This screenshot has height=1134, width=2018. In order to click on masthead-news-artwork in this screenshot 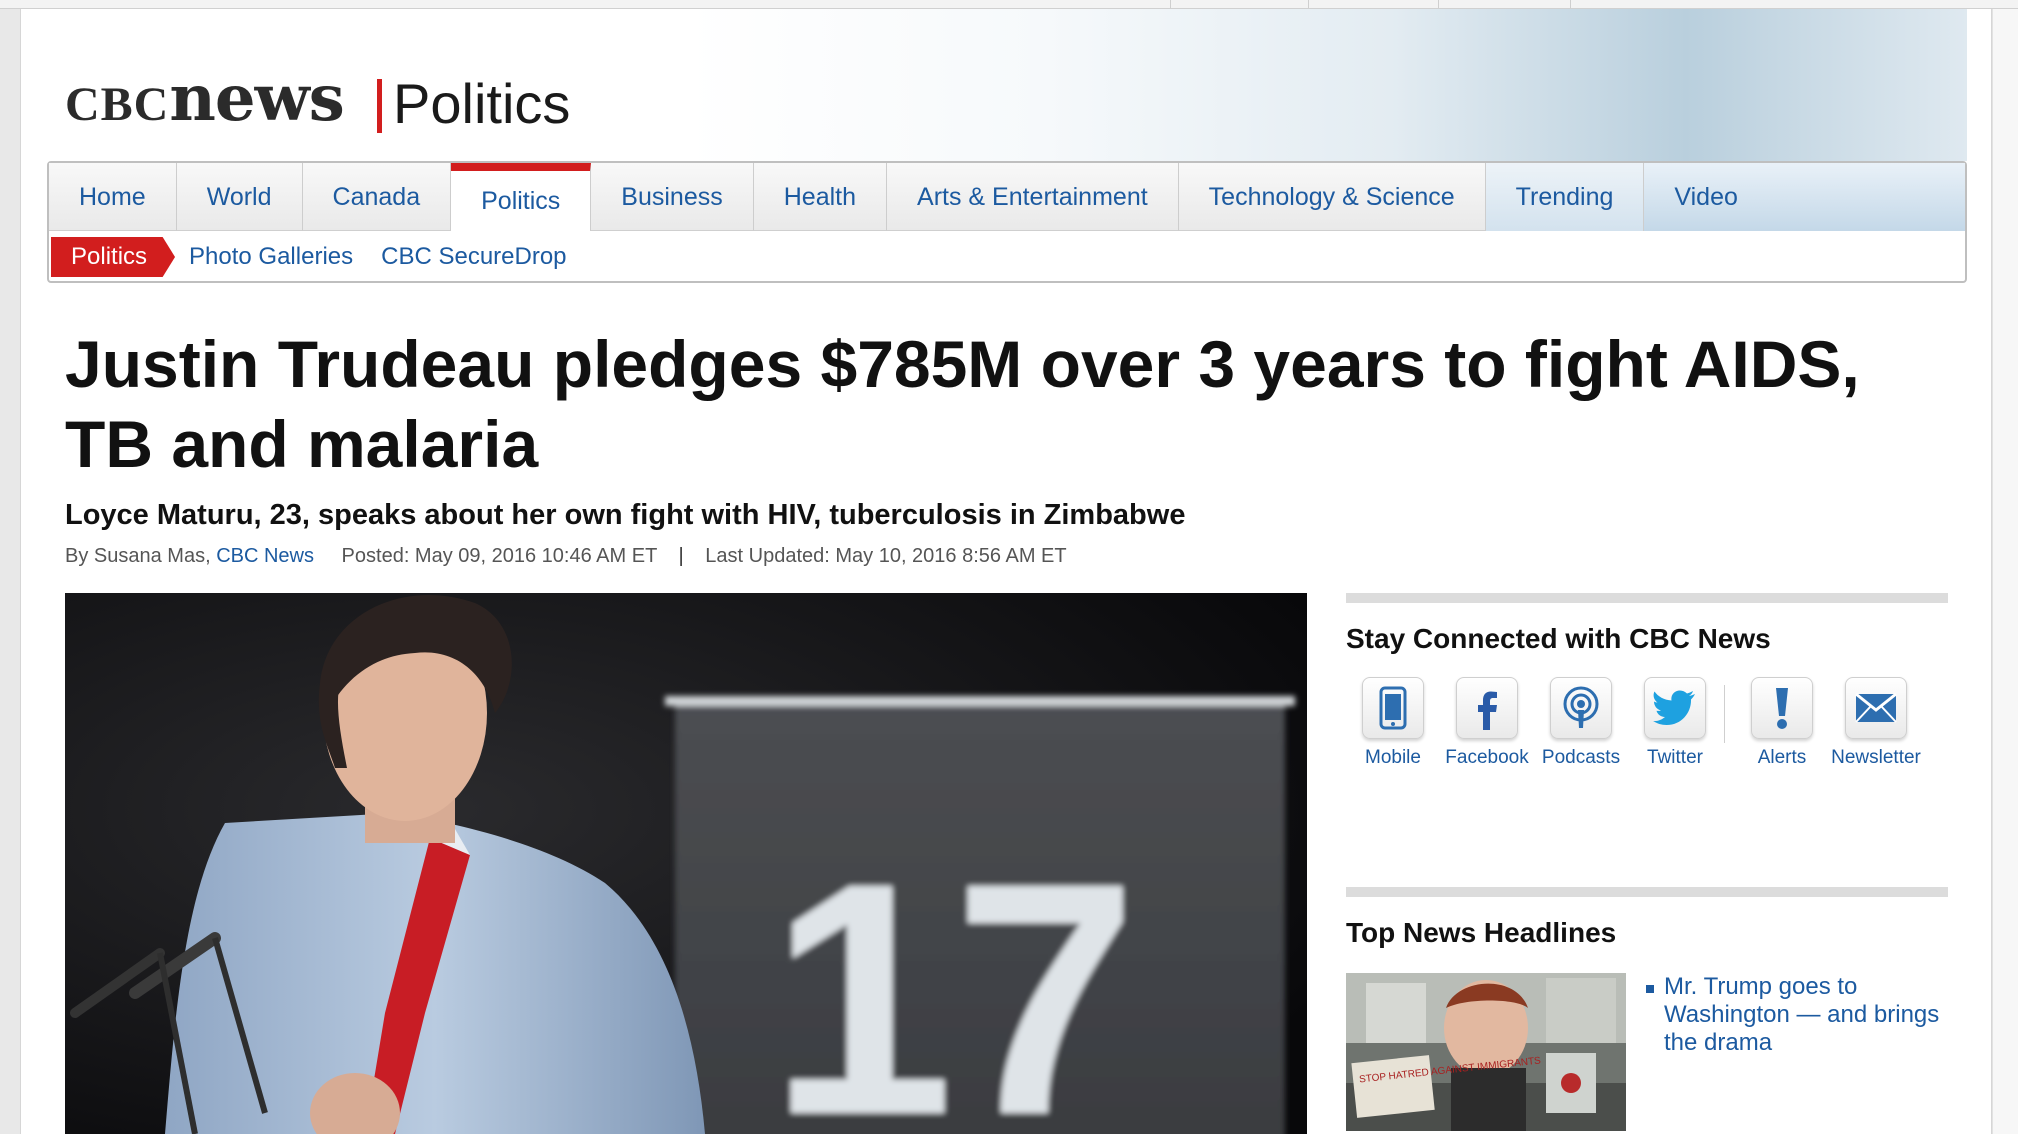, I will do `click(1327, 85)`.